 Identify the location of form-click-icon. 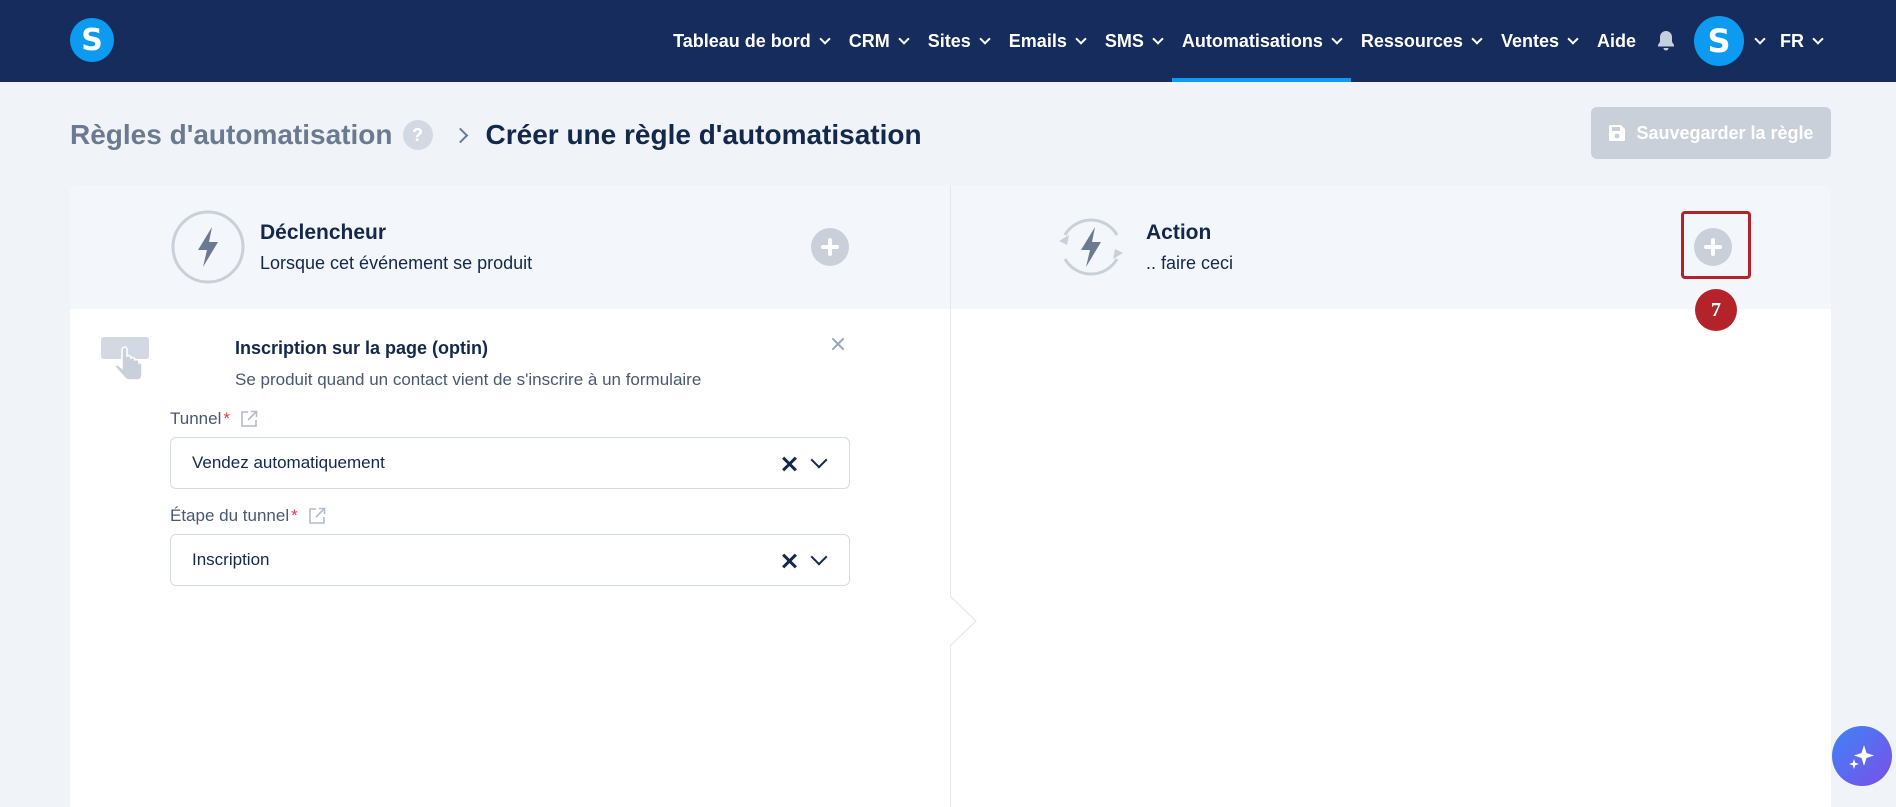
(125, 359).